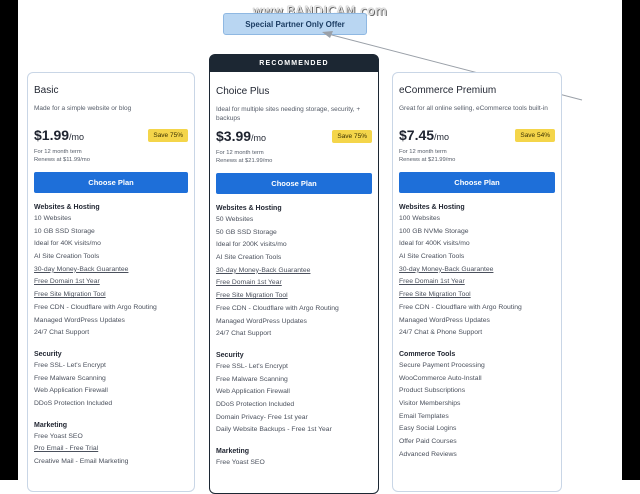 This screenshot has width=640, height=494. Describe the element at coordinates (111, 156) in the screenshot. I see `term-info: For 12 month term Renews at $11.99/mo` at that location.